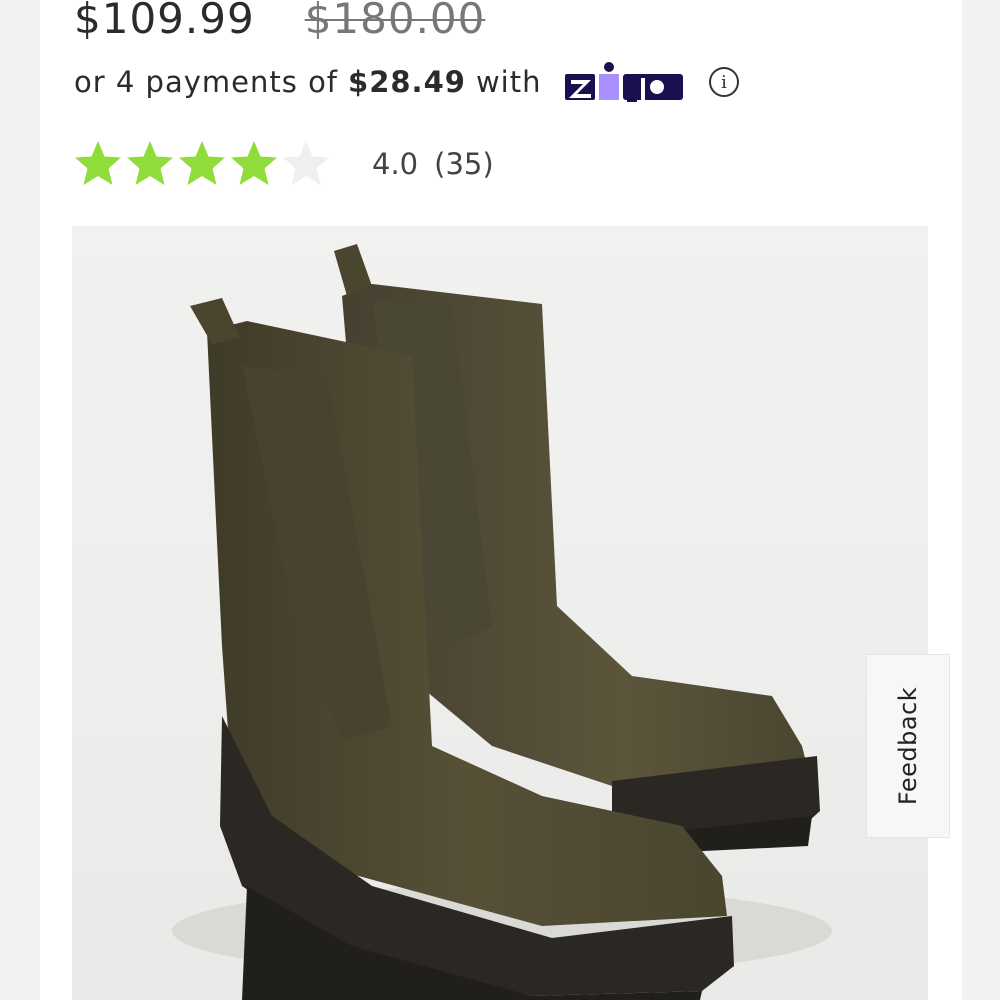 The width and height of the screenshot is (1000, 1000). Describe the element at coordinates (164, 21) in the screenshot. I see `current-price: $109.99` at that location.